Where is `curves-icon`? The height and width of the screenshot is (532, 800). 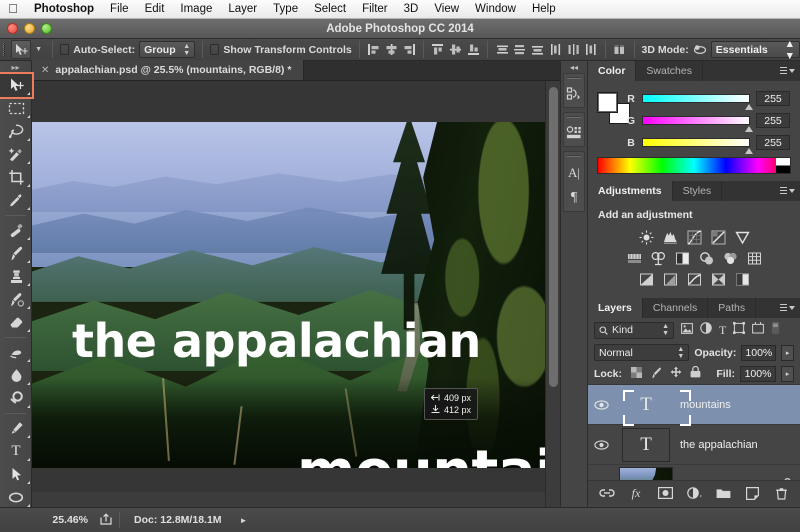
curves-icon is located at coordinates (694, 237).